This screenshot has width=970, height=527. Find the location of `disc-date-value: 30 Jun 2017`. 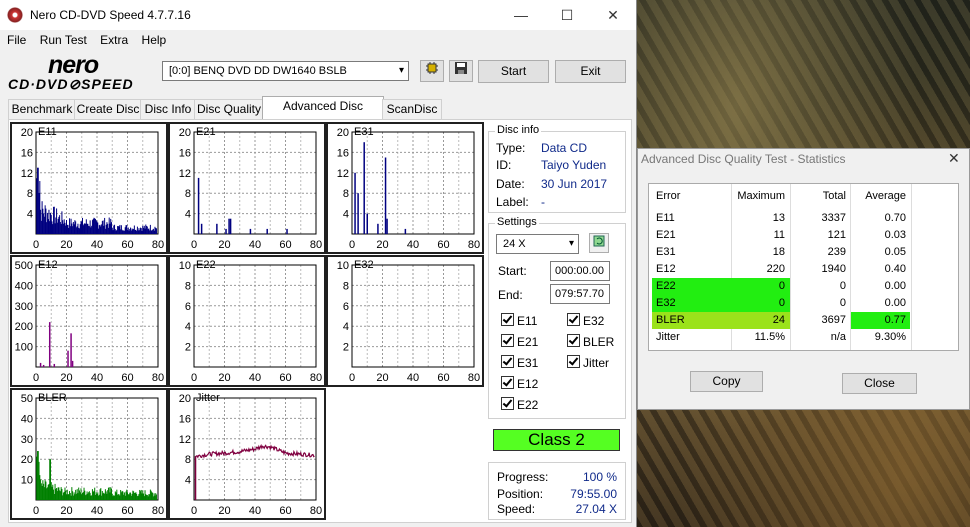

disc-date-value: 30 Jun 2017 is located at coordinates (574, 184).